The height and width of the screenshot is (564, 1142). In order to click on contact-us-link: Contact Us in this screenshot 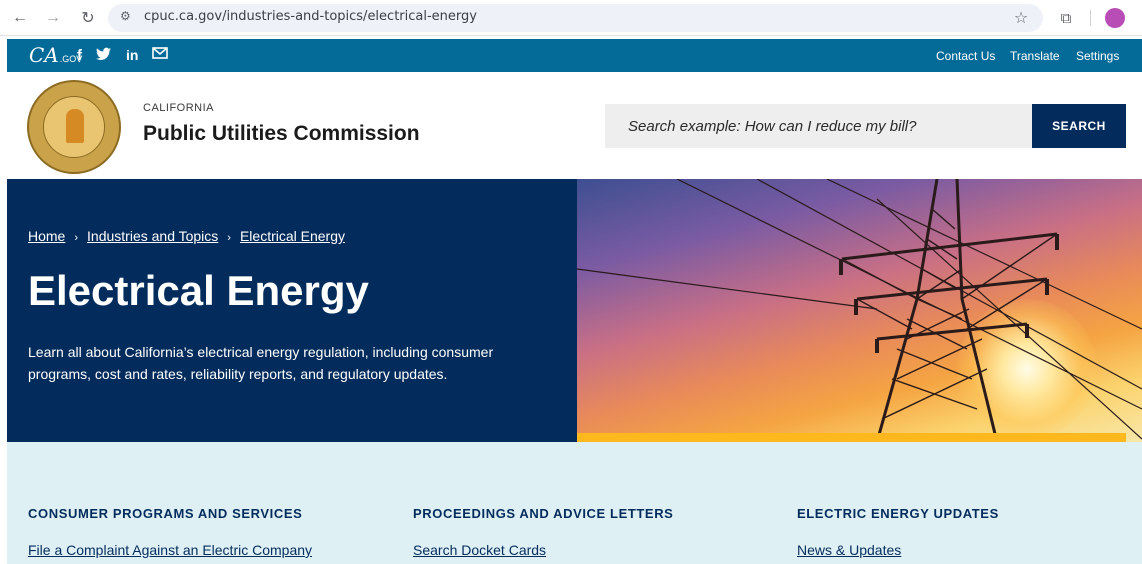, I will do `click(965, 56)`.